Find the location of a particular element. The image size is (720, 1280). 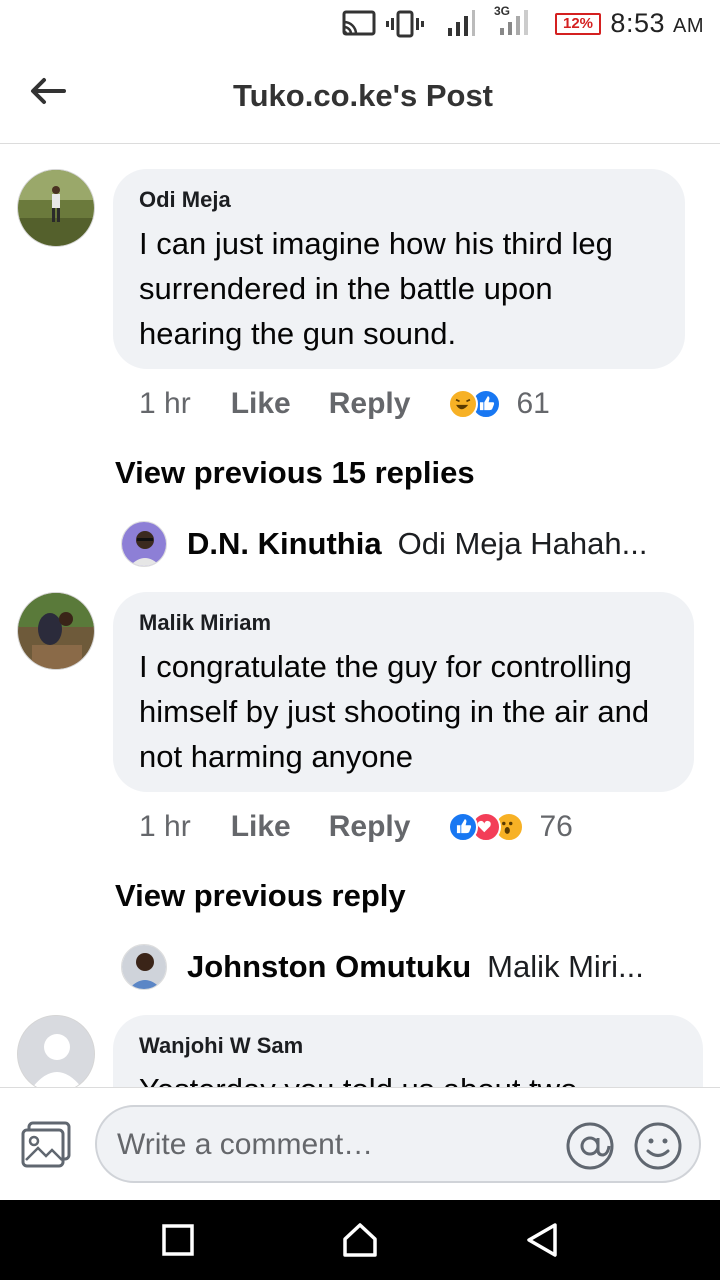

home-icon is located at coordinates (360, 1240).